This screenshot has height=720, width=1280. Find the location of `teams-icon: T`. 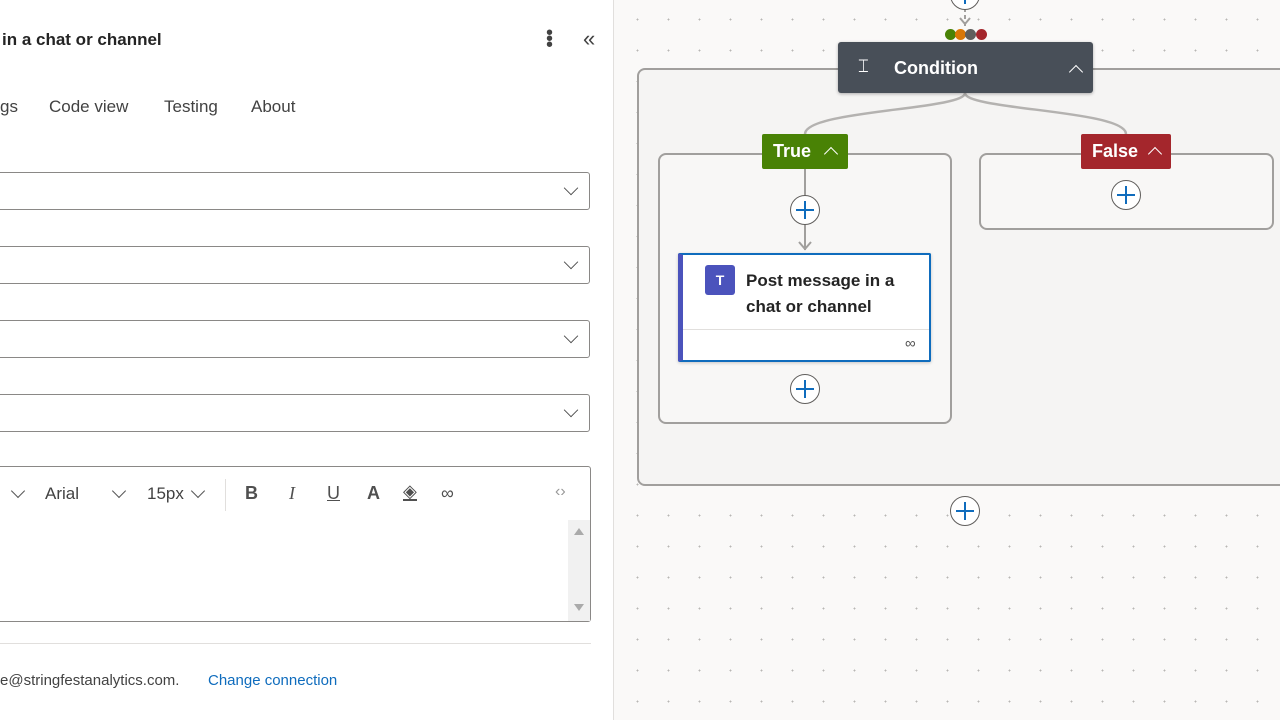

teams-icon: T is located at coordinates (720, 280).